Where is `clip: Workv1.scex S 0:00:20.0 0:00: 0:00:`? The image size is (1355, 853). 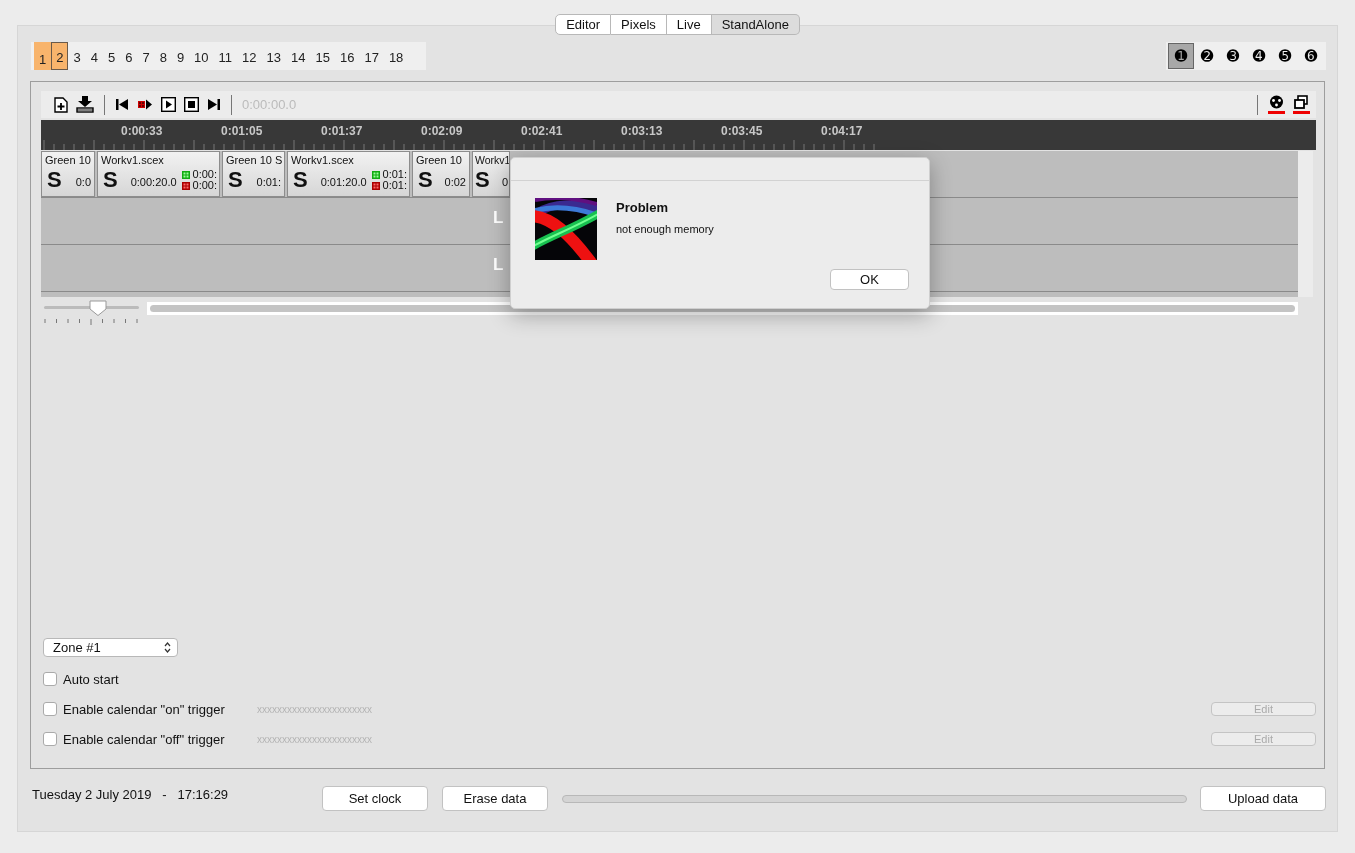
clip: Workv1.scex S 0:00:20.0 0:00: 0:00: is located at coordinates (158, 174).